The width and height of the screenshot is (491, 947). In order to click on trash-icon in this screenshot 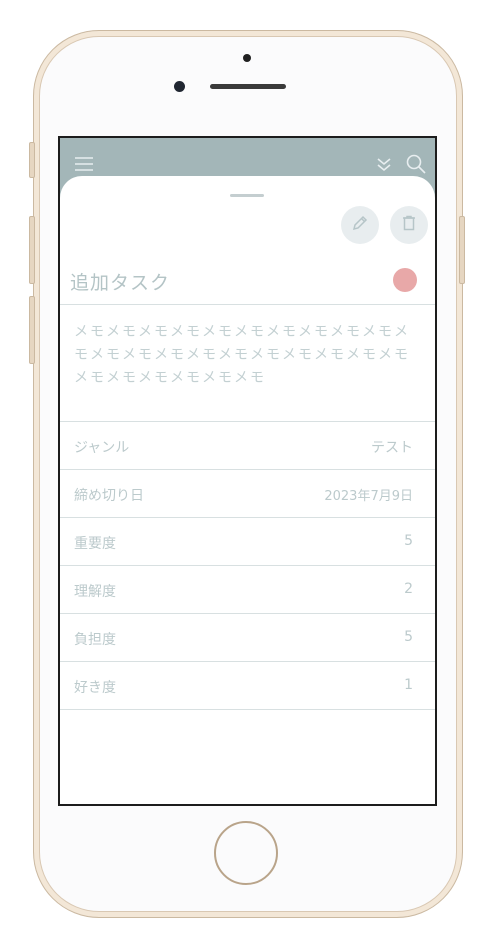, I will do `click(409, 225)`.